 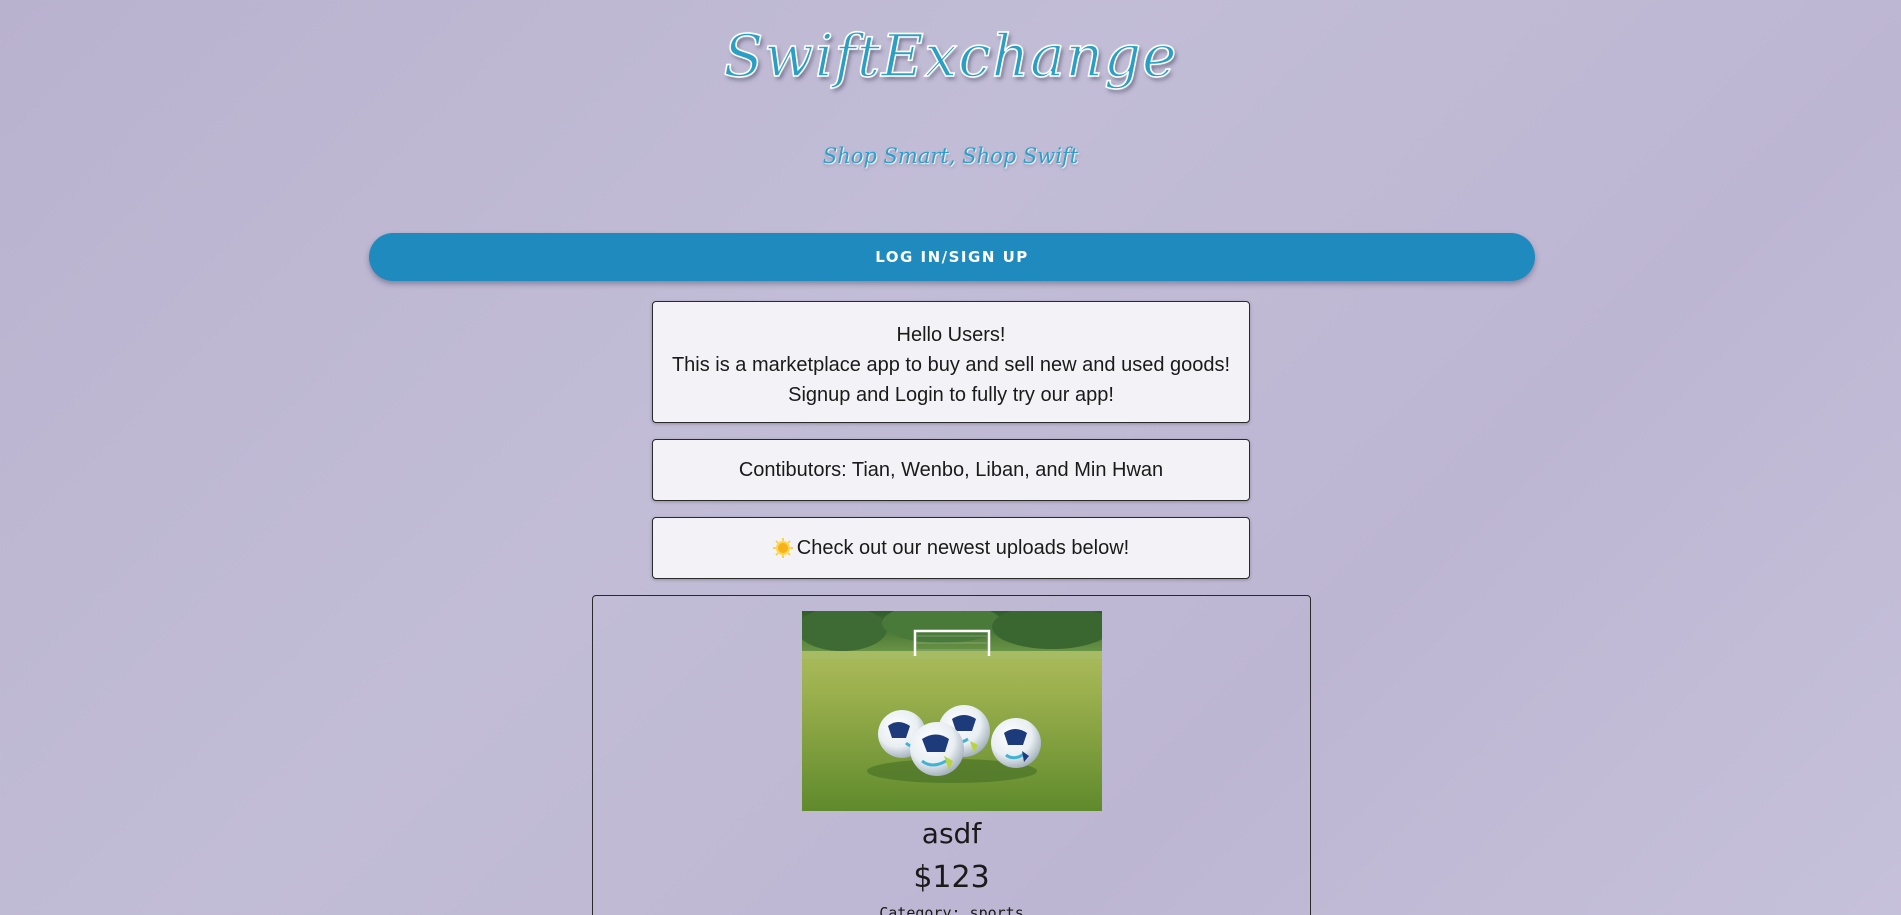 What do you see at coordinates (950, 156) in the screenshot?
I see `site-tagline: Shop Smart, Shop Swift` at bounding box center [950, 156].